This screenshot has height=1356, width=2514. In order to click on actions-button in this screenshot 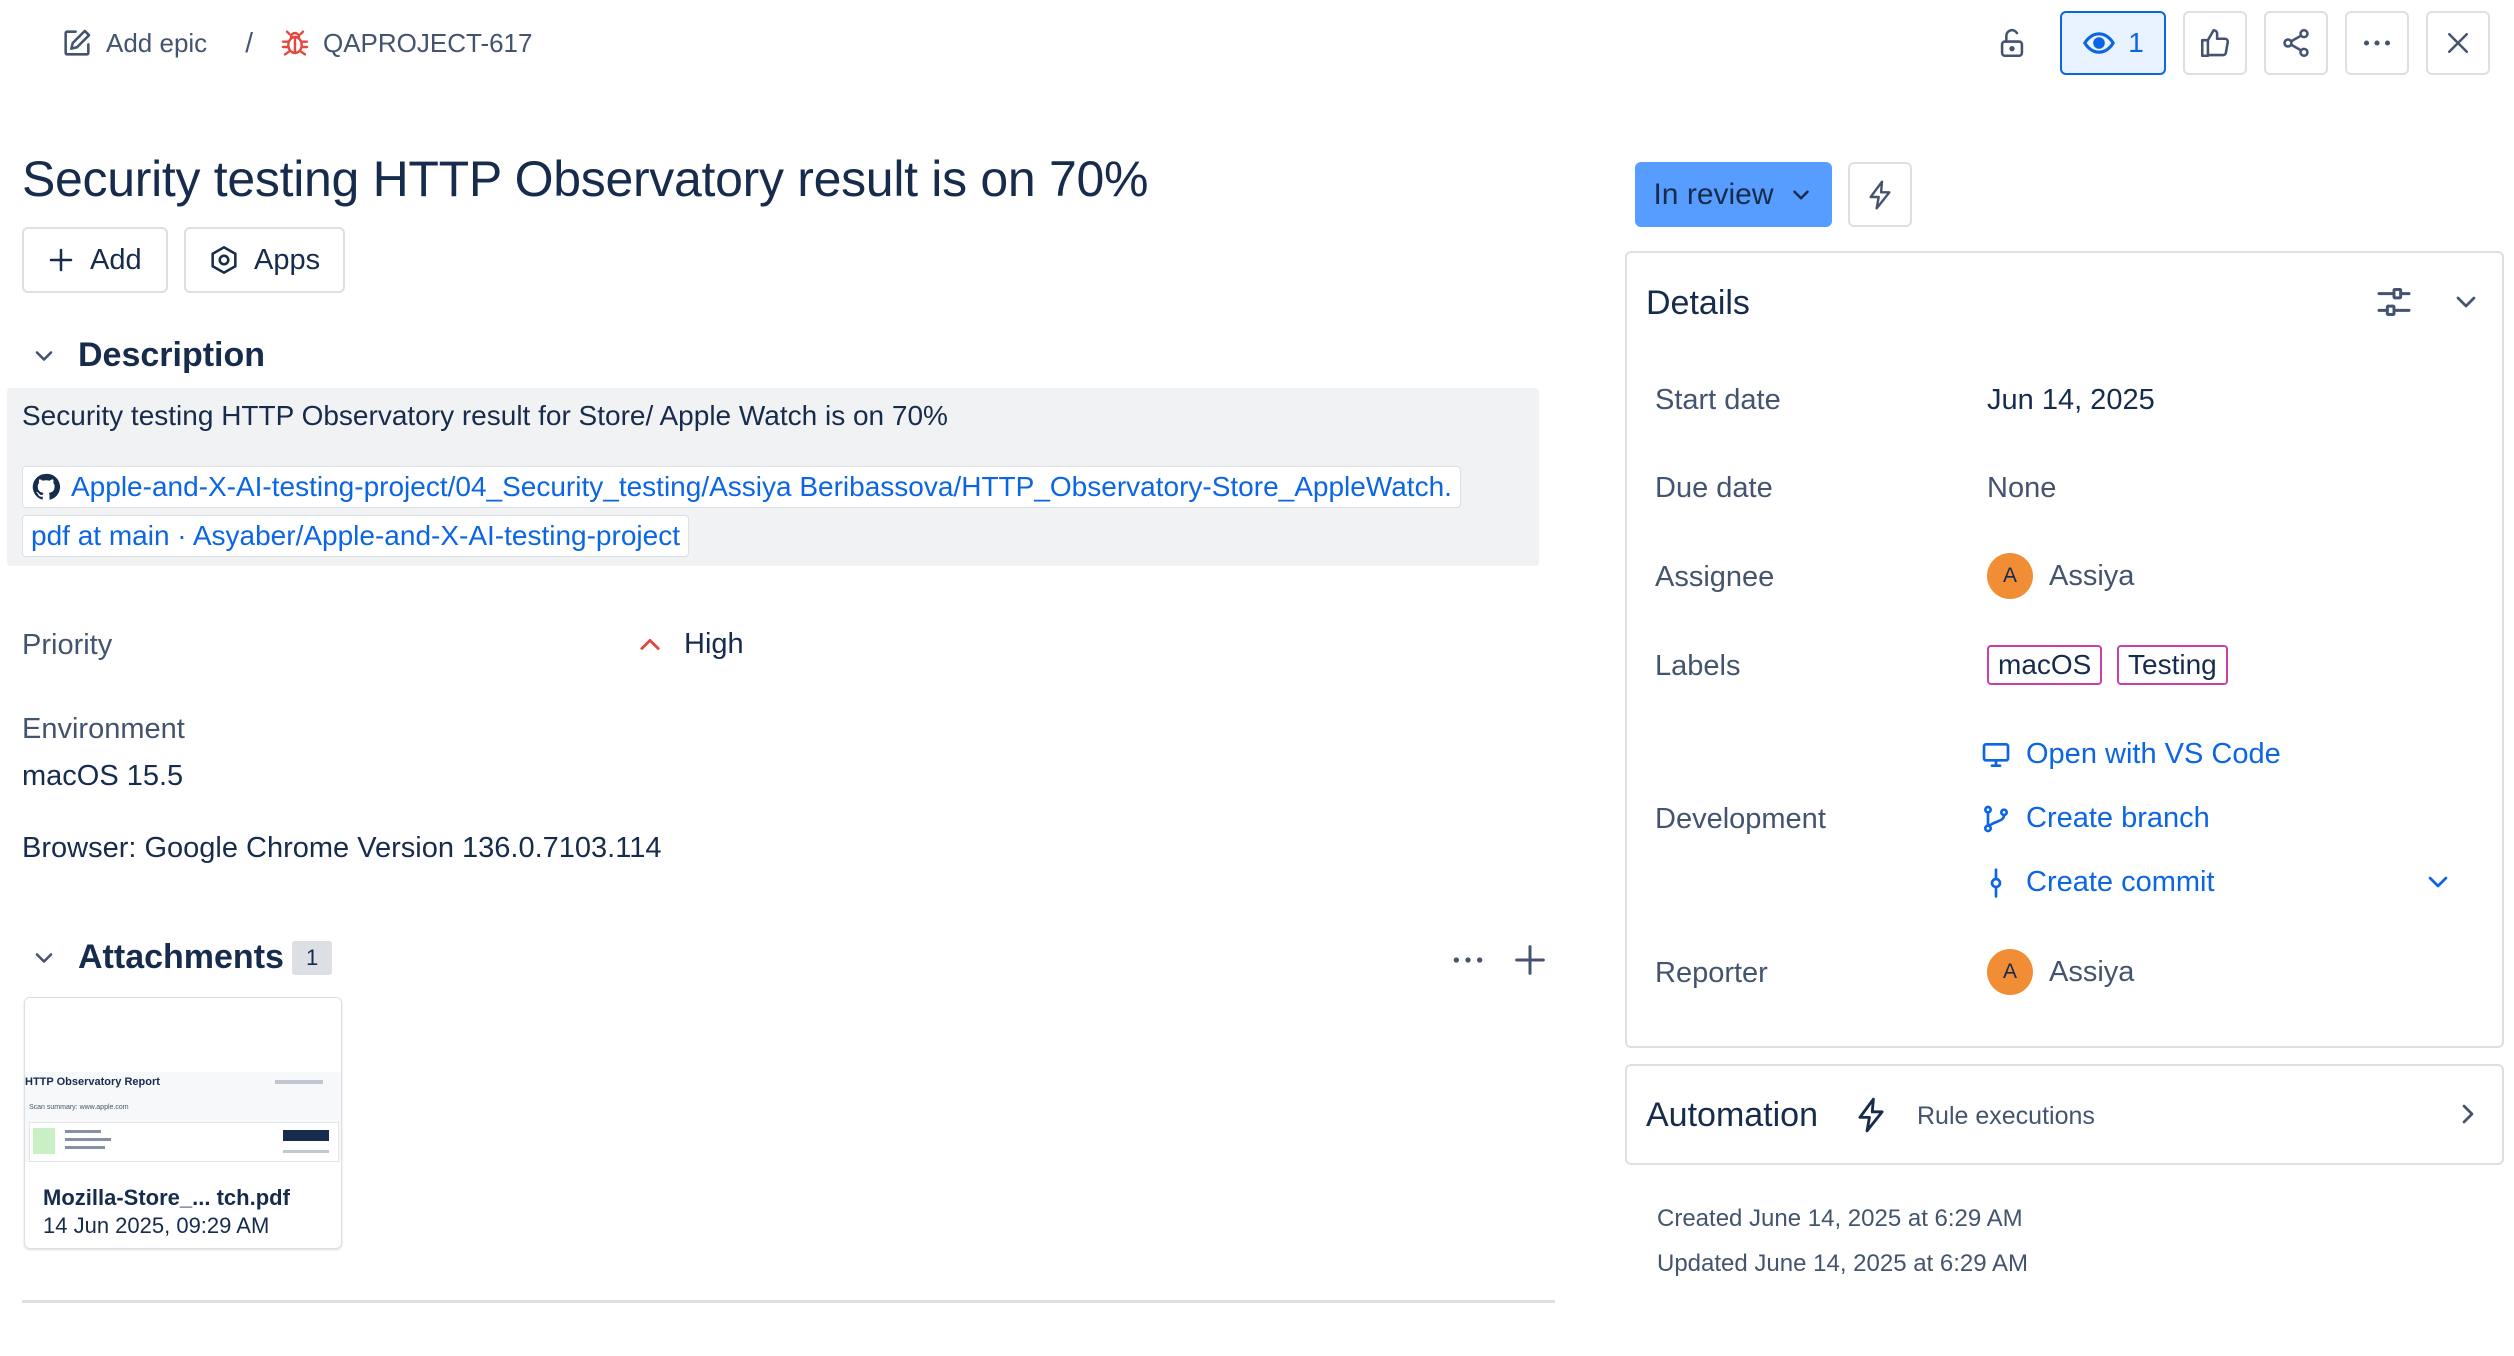, I will do `click(1880, 194)`.